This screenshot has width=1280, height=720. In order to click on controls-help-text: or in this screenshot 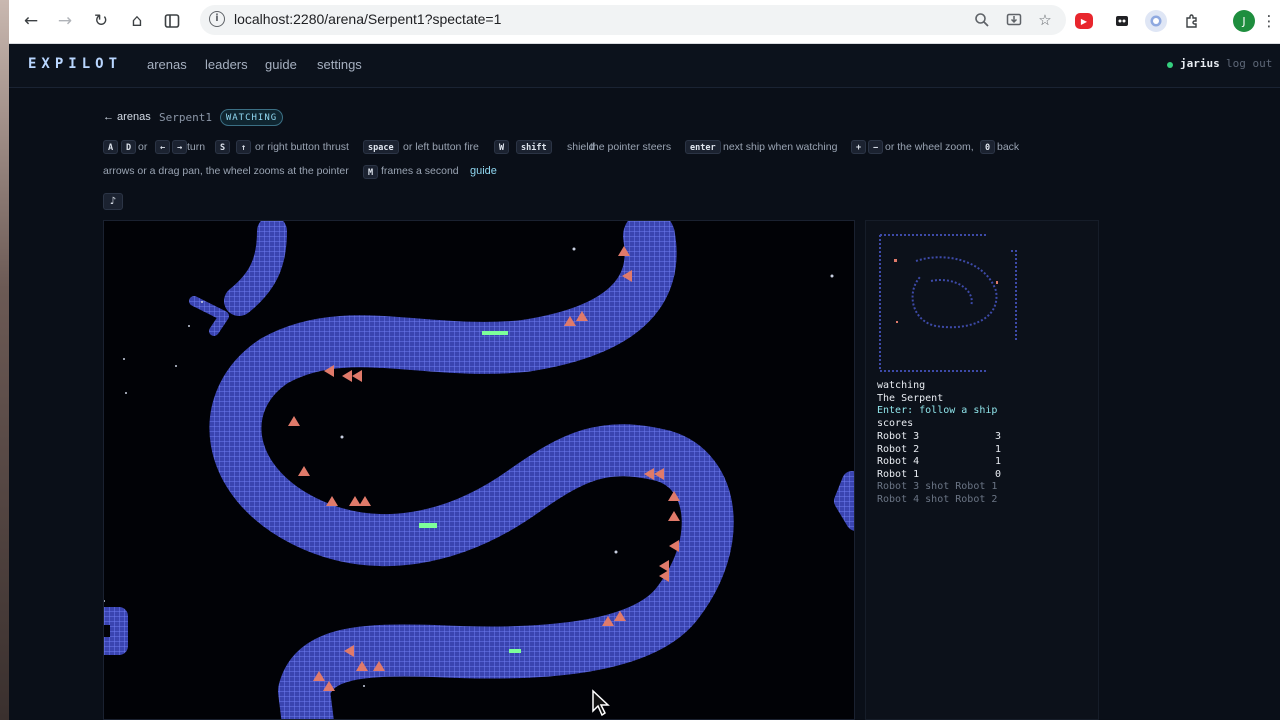, I will do `click(143, 147)`.